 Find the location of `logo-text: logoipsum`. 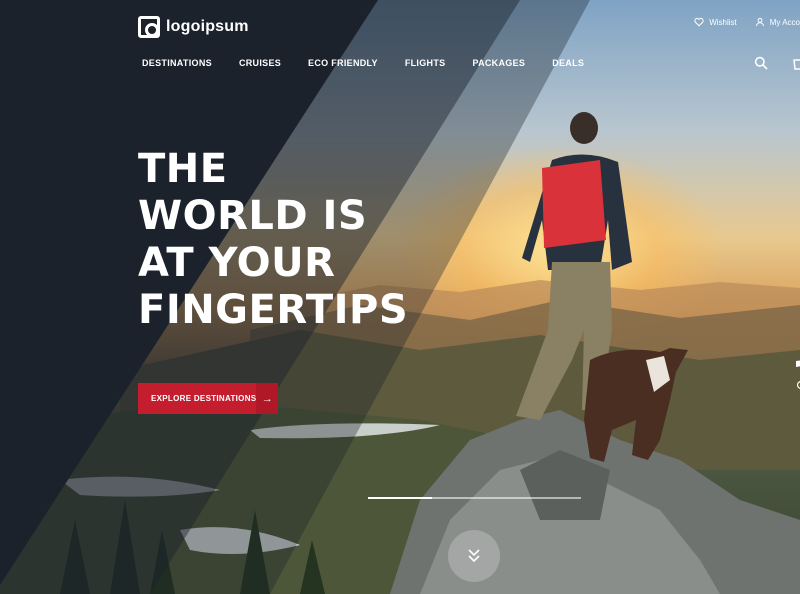

logo-text: logoipsum is located at coordinates (207, 26).